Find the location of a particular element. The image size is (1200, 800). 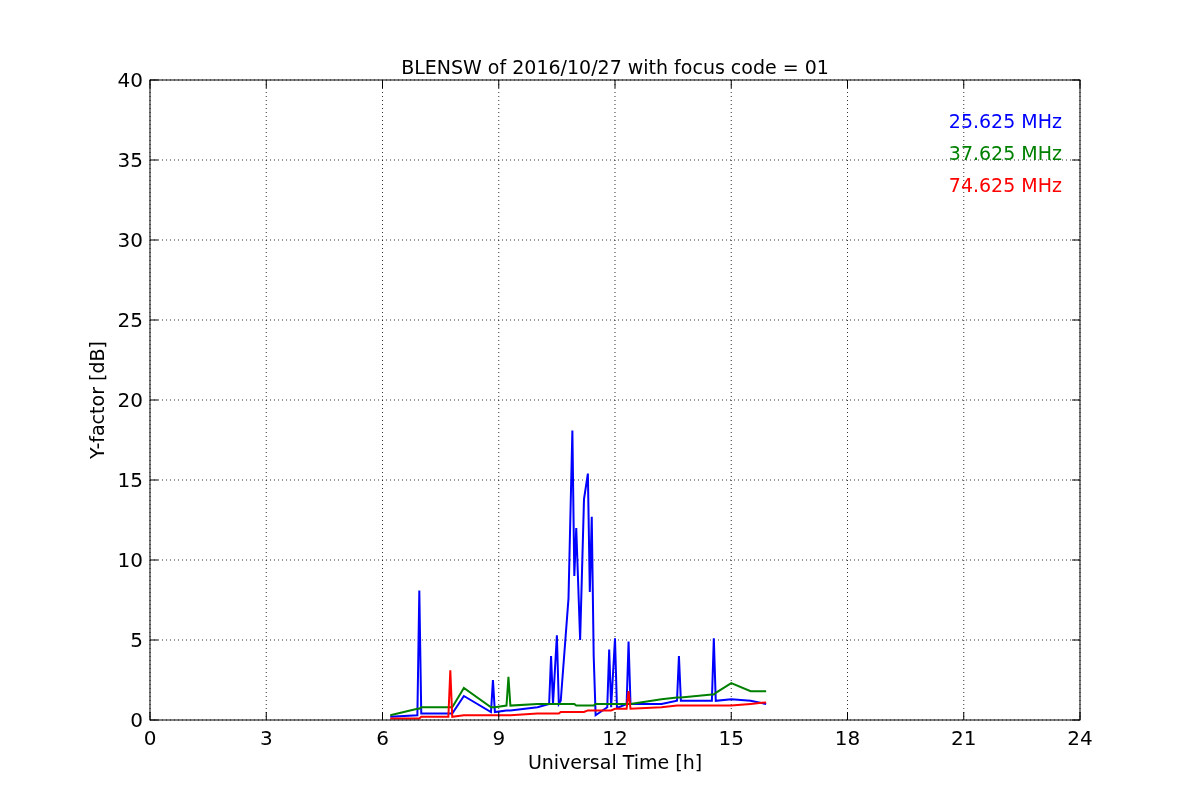

chart-title: BLENSW of 2016/10/27 with focus code = 01 is located at coordinates (615, 67).